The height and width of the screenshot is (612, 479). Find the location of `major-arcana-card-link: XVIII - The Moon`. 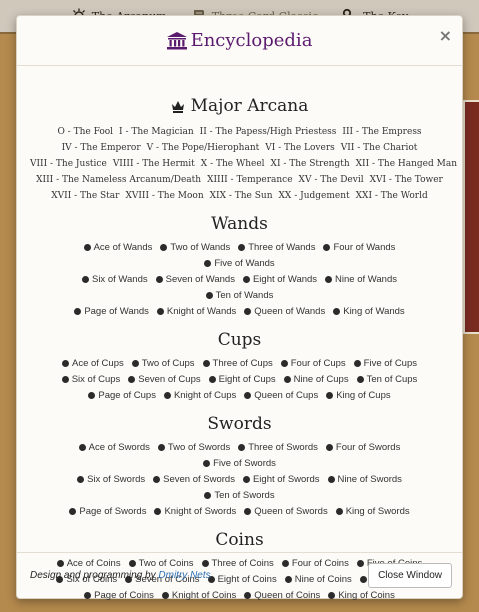

major-arcana-card-link: XVIII - The Moon is located at coordinates (164, 196).